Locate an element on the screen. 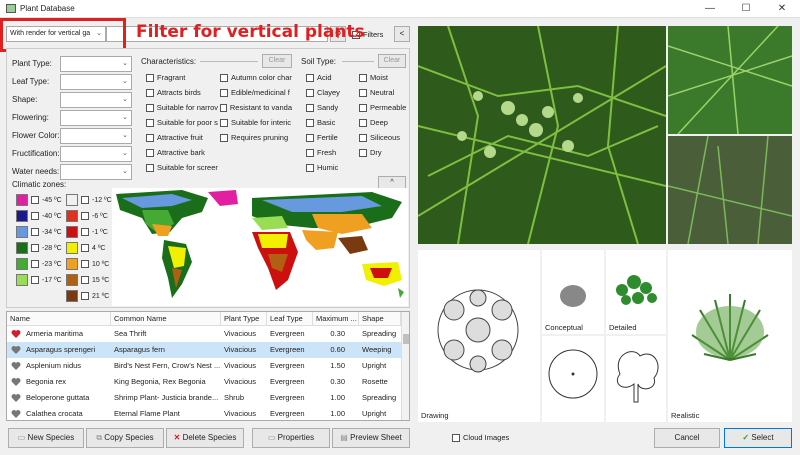 Image resolution: width=800 pixels, height=455 pixels. climate-zone: -6 ºC is located at coordinates (87, 216).